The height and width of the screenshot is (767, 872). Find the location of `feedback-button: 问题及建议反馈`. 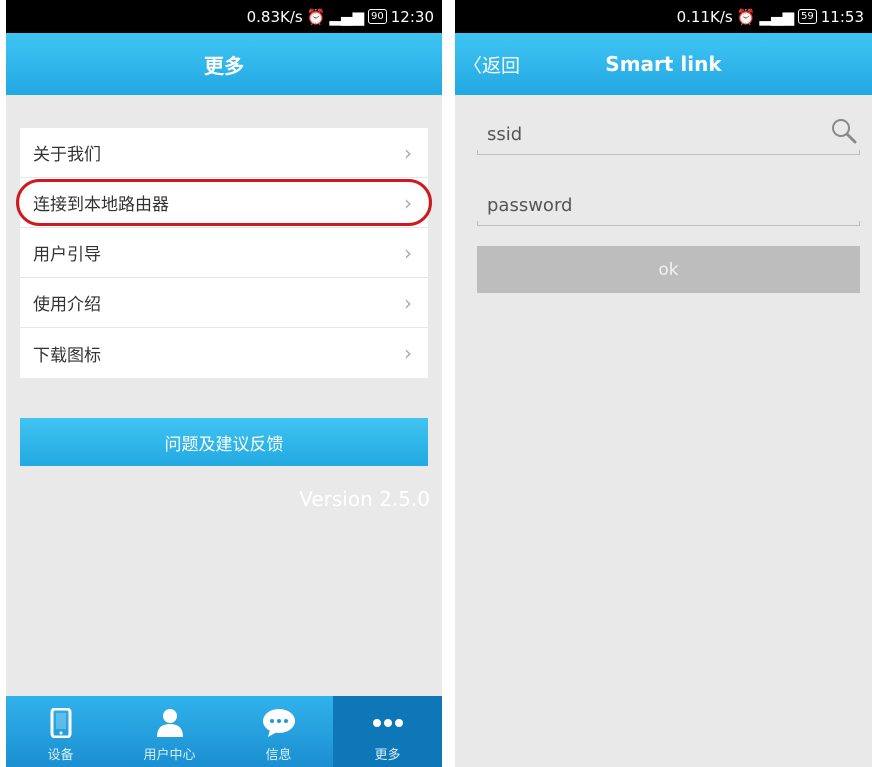

feedback-button: 问题及建议反馈 is located at coordinates (224, 442).